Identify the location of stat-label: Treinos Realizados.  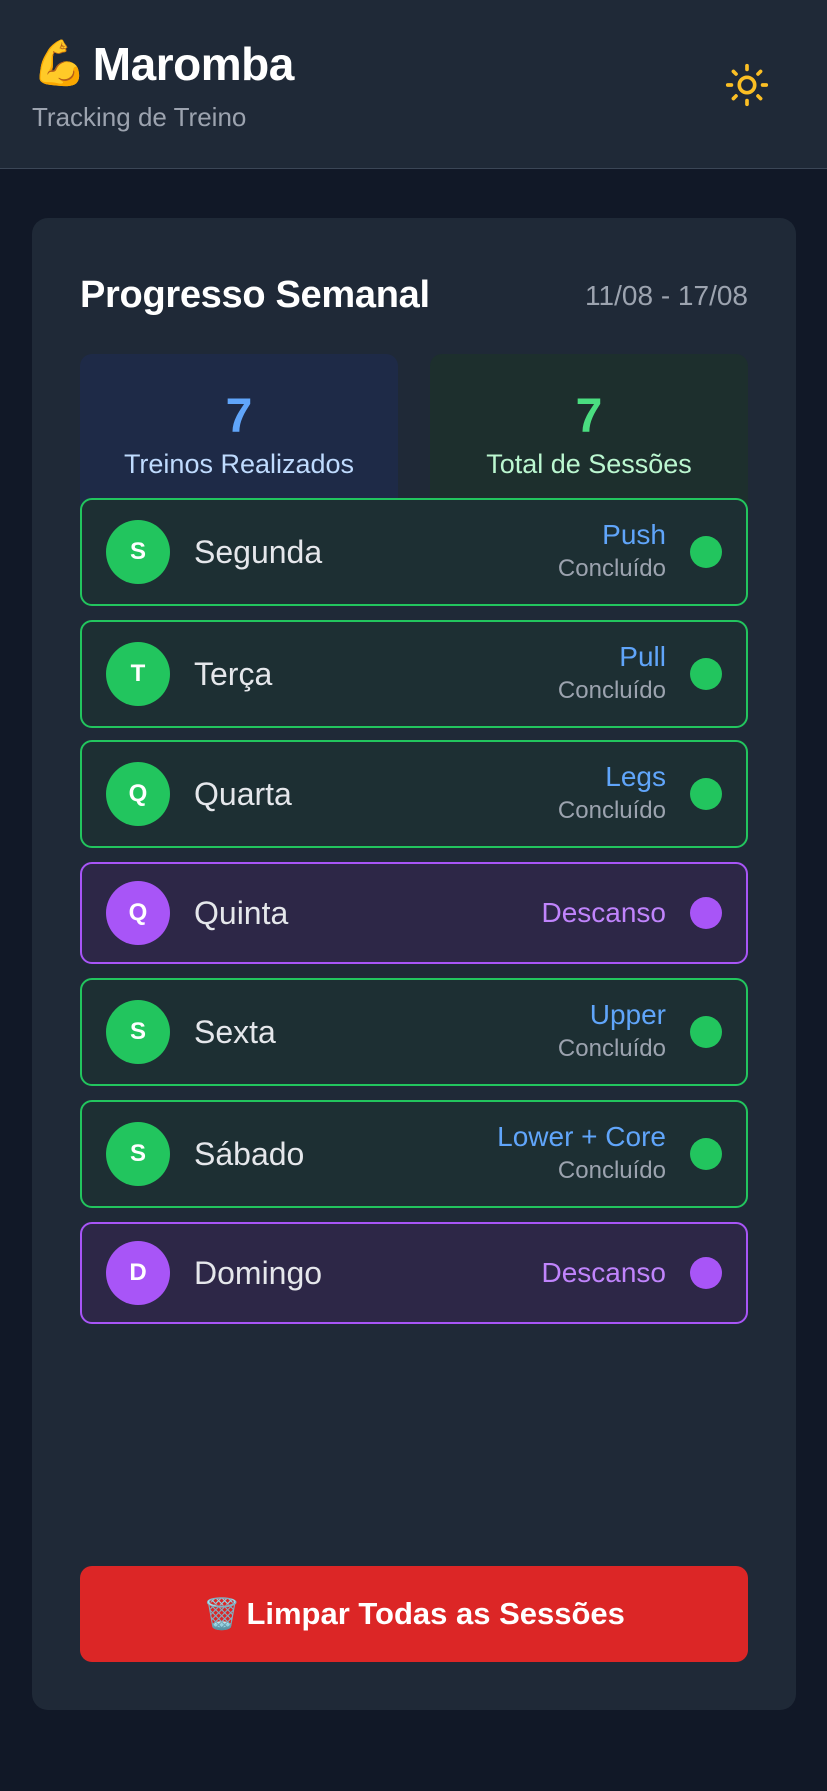
(239, 464).